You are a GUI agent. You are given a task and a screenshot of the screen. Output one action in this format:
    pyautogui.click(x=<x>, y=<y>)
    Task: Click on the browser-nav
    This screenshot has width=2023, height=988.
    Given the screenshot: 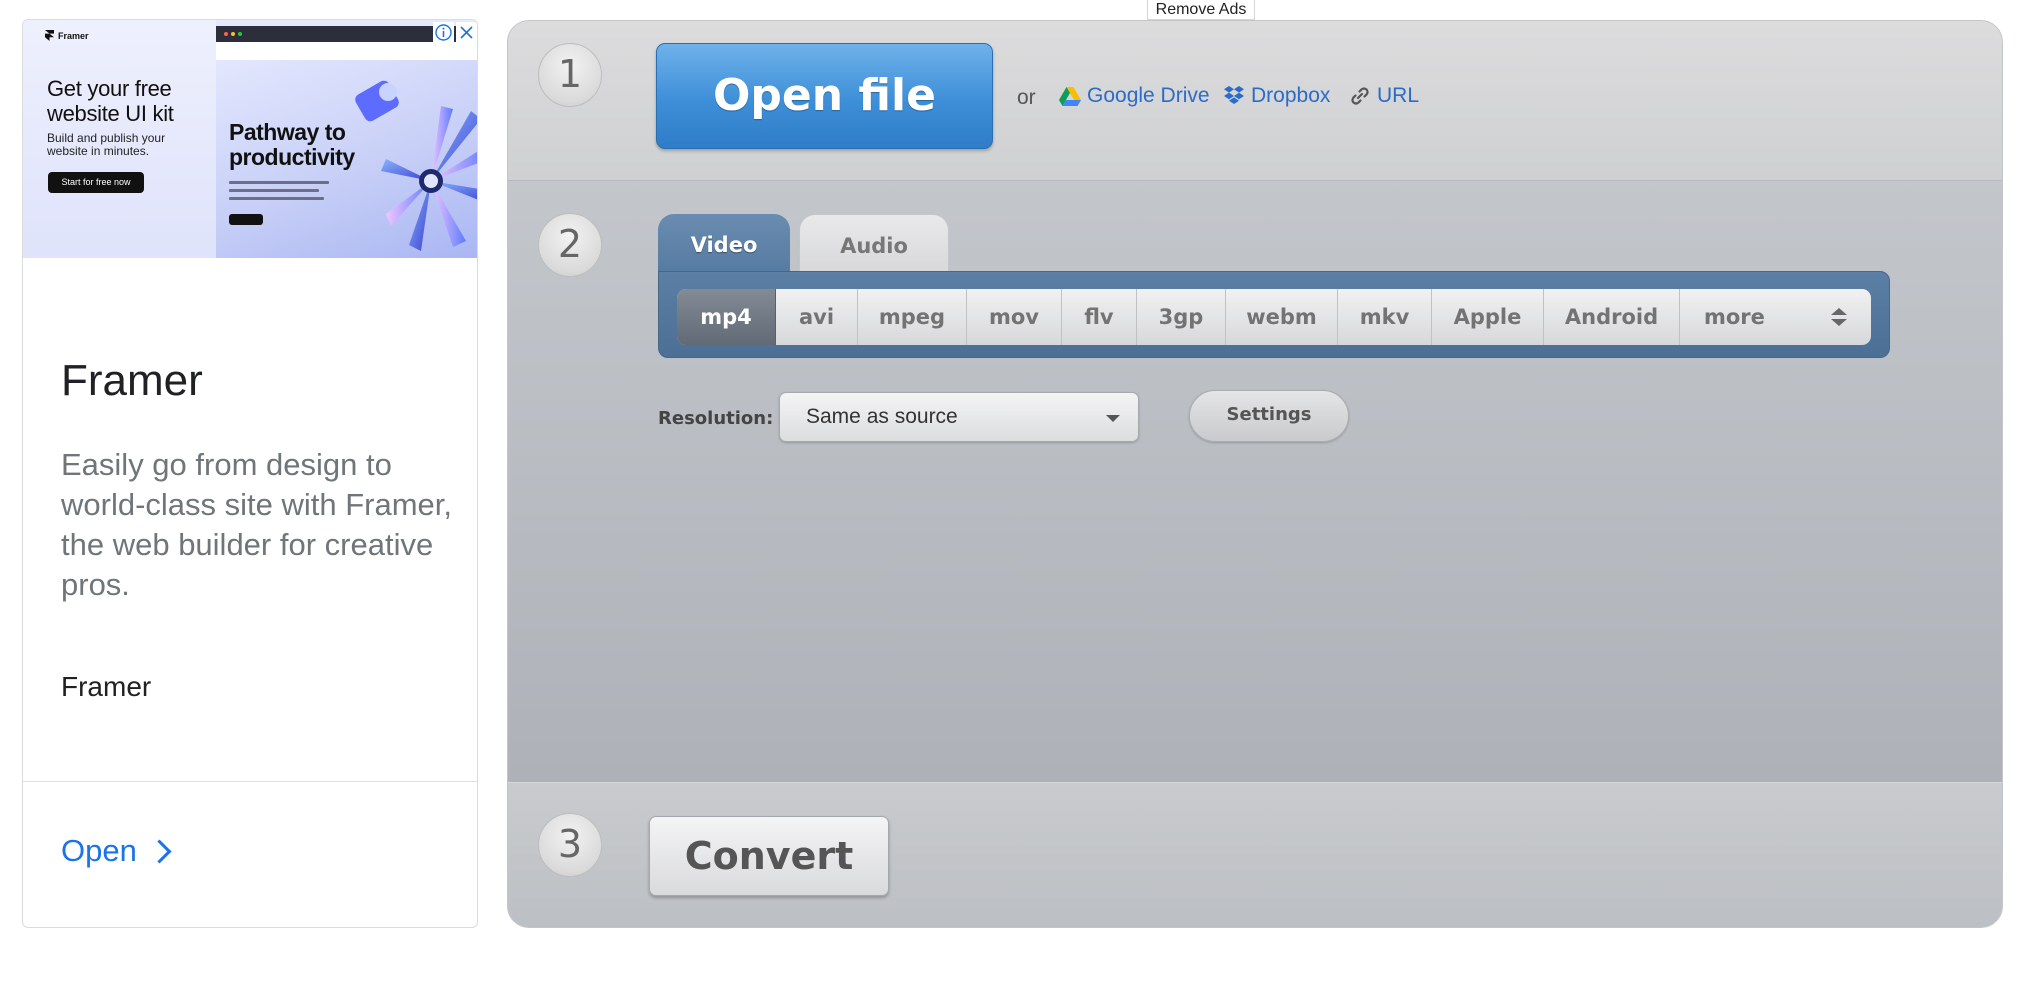 What is the action you would take?
    pyautogui.click(x=346, y=51)
    